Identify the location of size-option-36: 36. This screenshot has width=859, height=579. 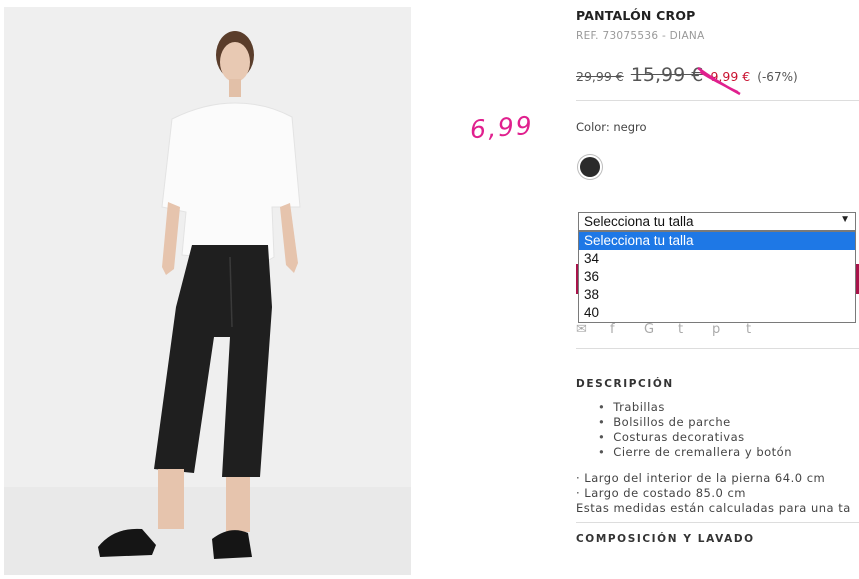
(717, 277).